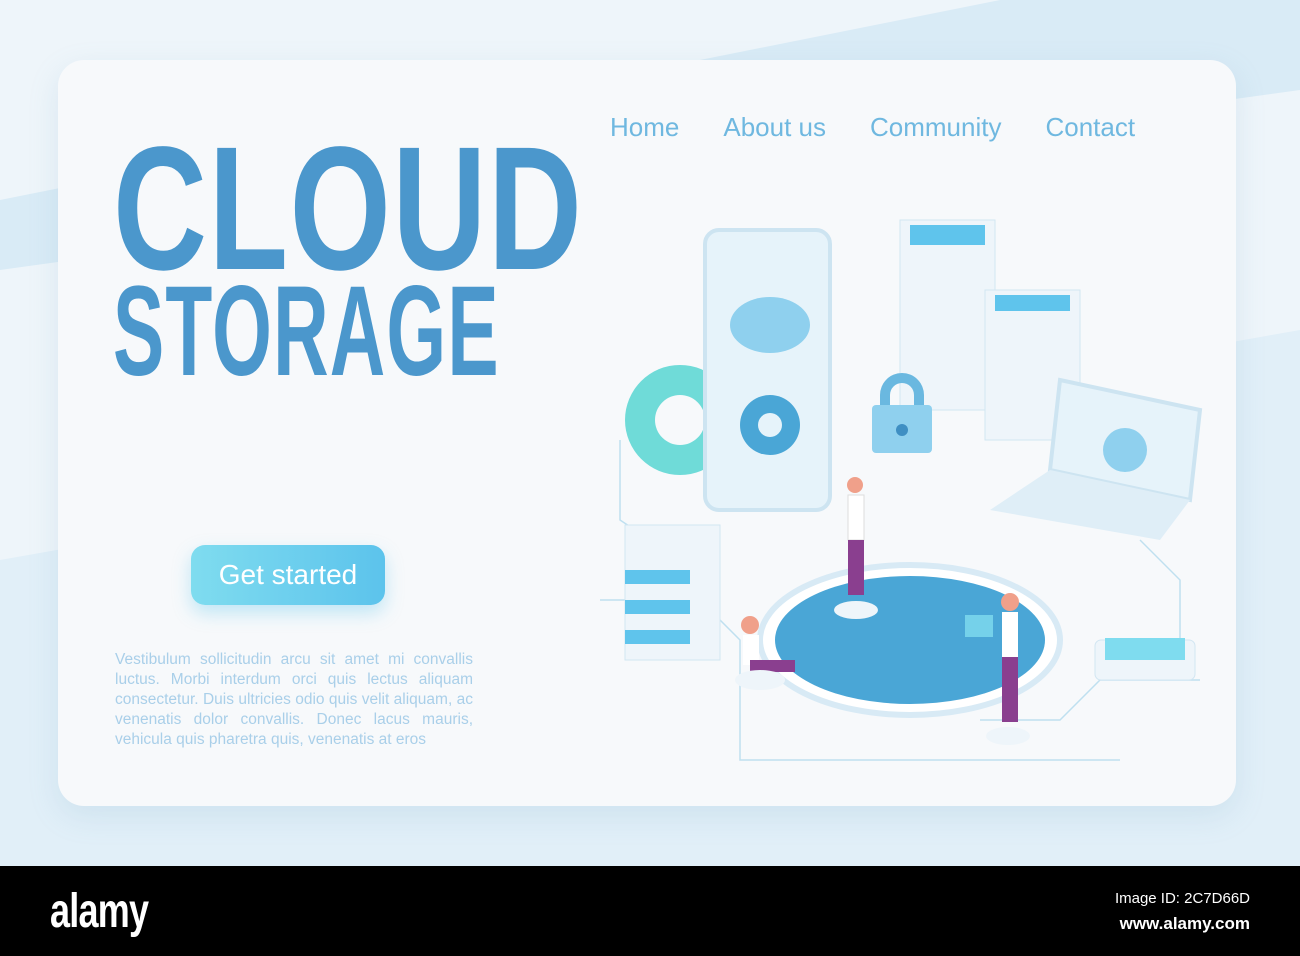  What do you see at coordinates (650, 911) in the screenshot?
I see `watermark-footer: alamy Image ID: 2C7D66D www.alamy.com` at bounding box center [650, 911].